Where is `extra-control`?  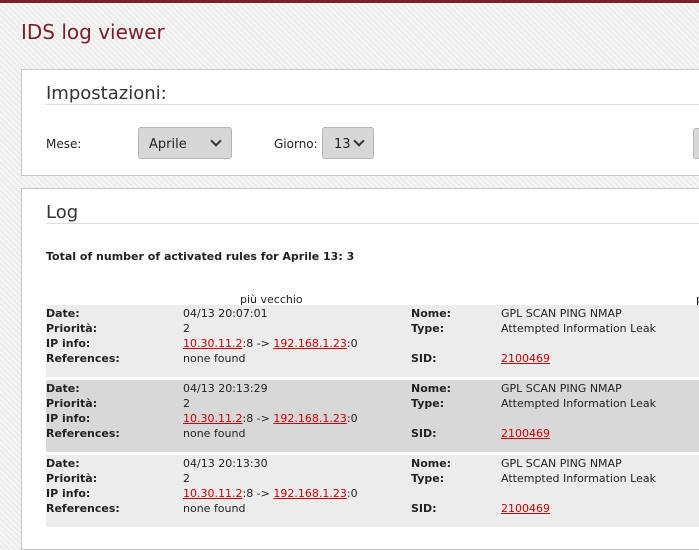
extra-control is located at coordinates (696, 143).